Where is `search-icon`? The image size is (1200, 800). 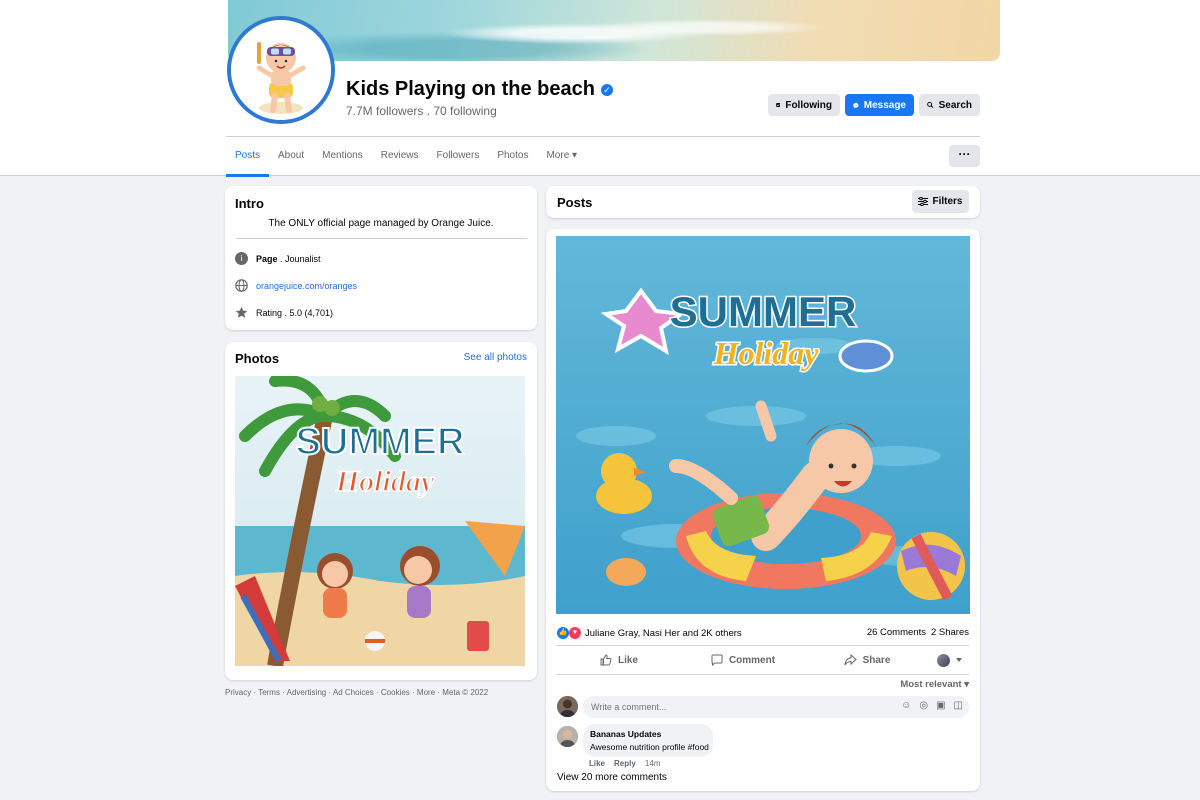 search-icon is located at coordinates (930, 105).